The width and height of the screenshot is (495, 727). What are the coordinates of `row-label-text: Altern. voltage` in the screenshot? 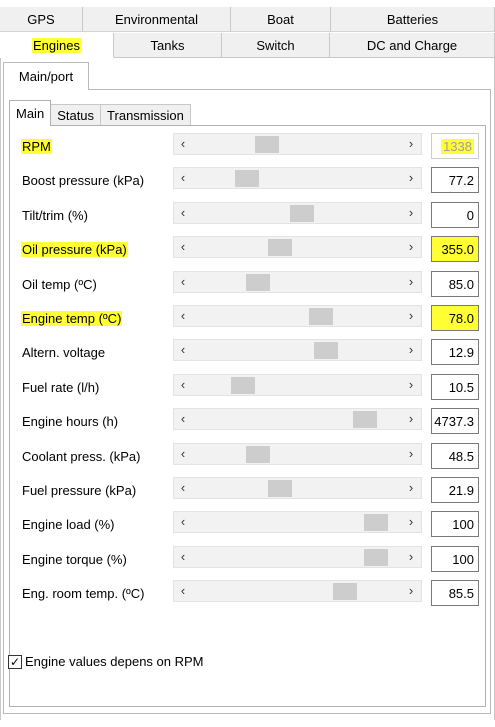 It's located at (64, 353).